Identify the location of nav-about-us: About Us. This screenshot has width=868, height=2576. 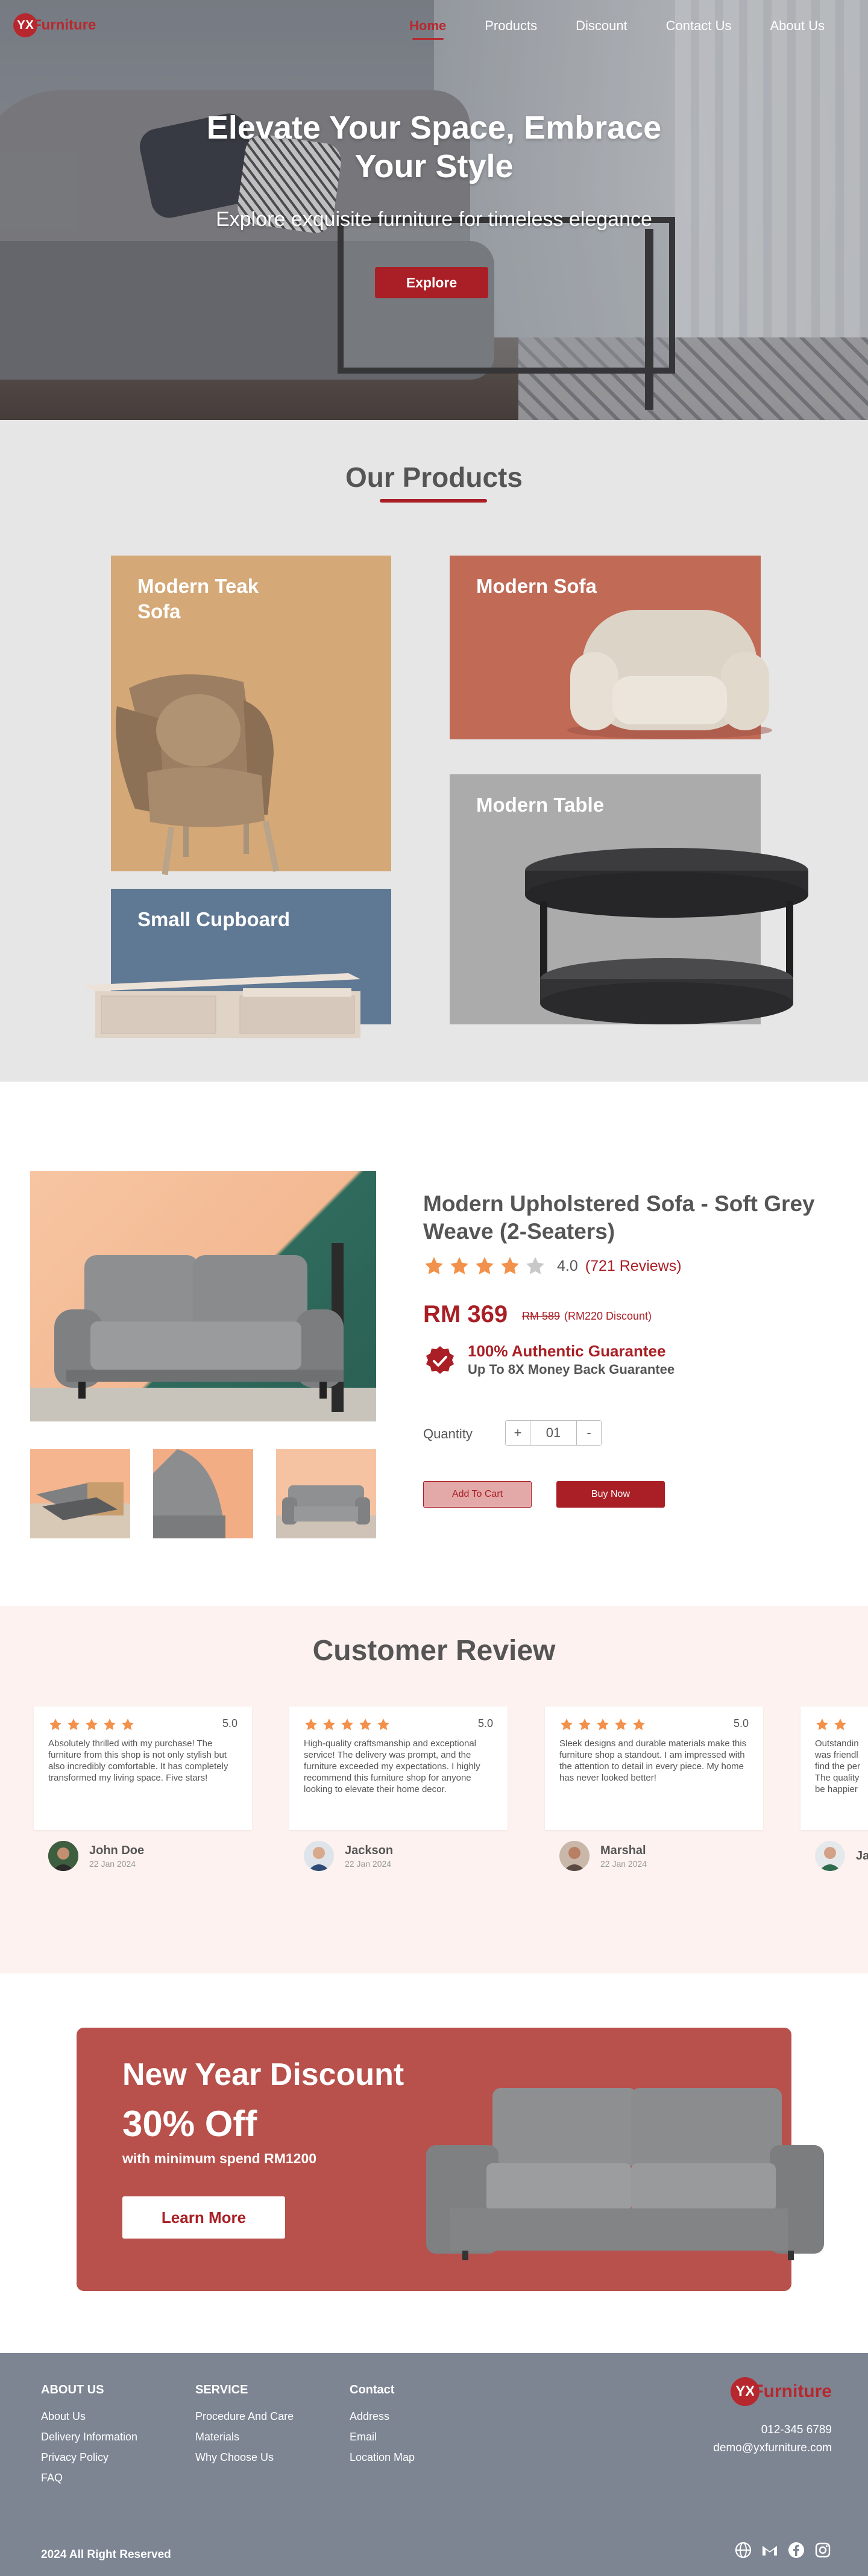
(797, 26).